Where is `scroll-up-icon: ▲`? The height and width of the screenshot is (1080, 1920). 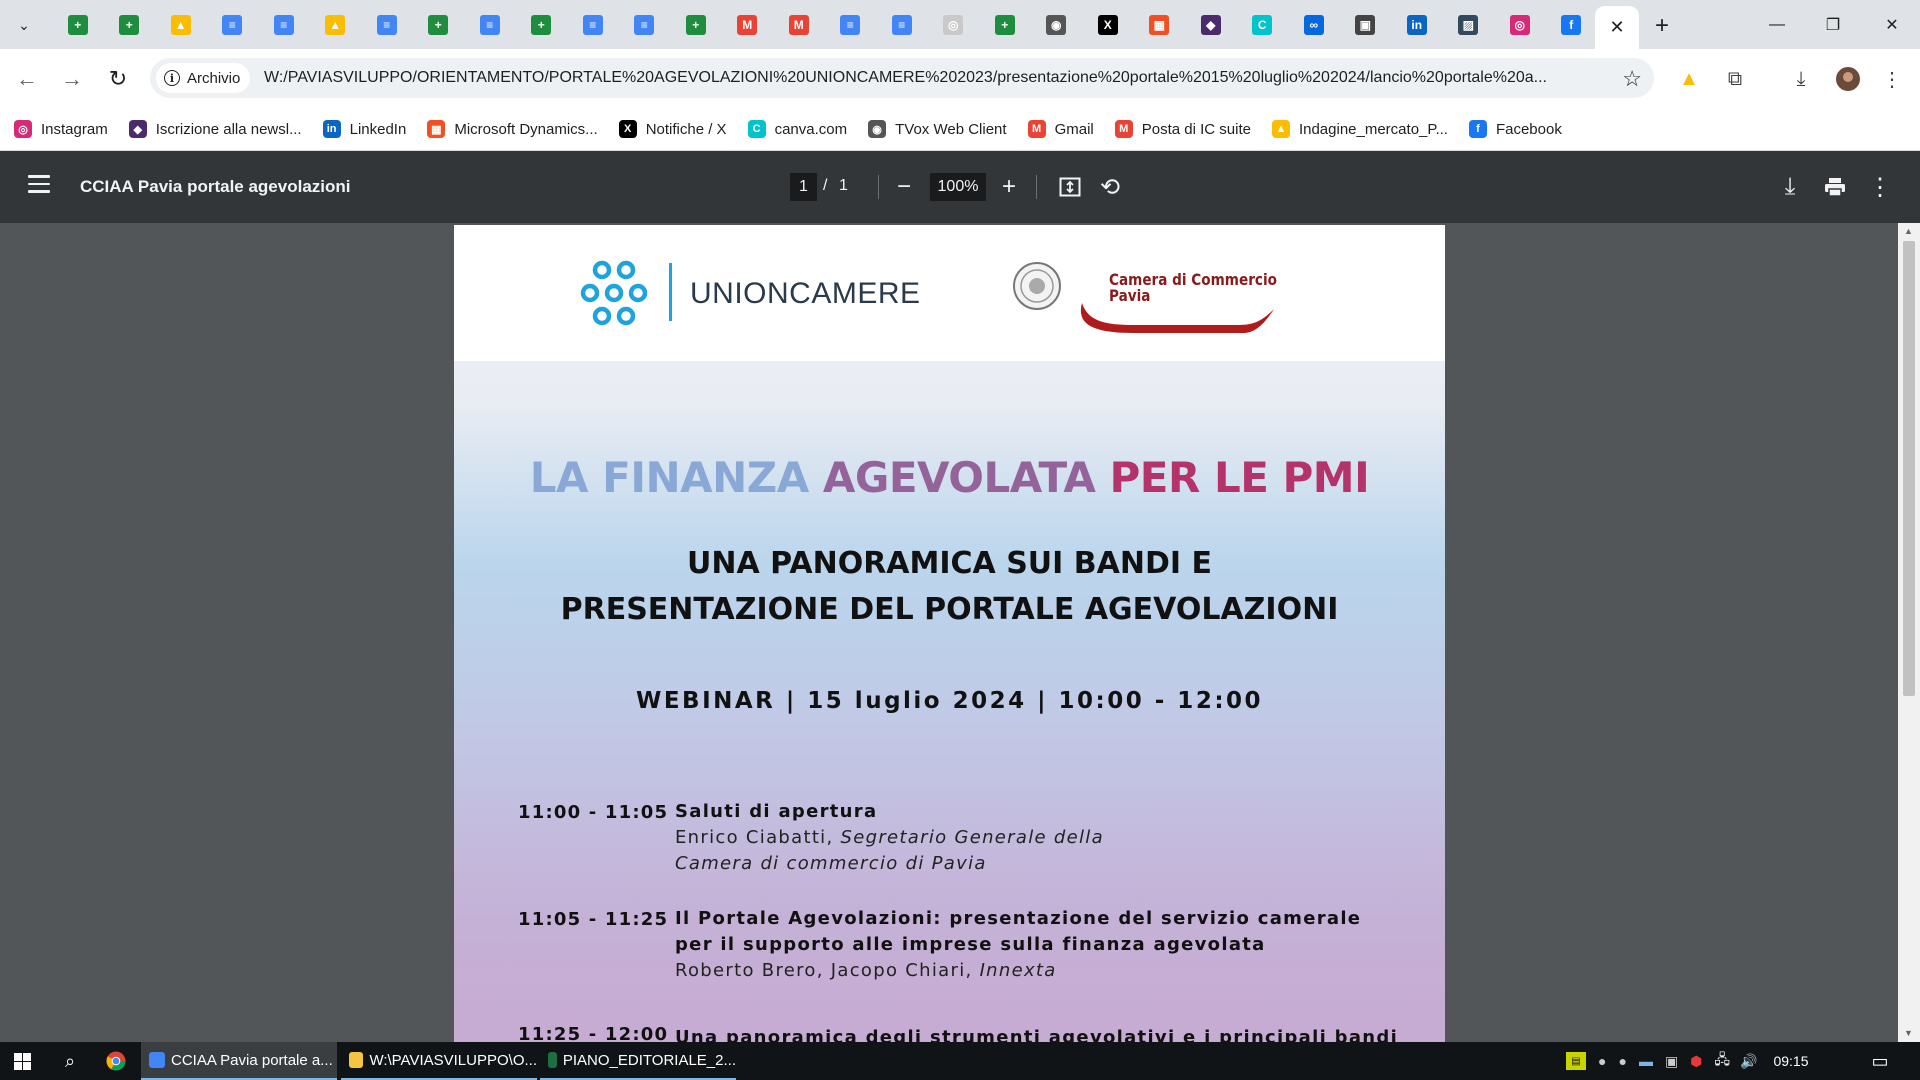
scroll-up-icon: ▲ is located at coordinates (1908, 231).